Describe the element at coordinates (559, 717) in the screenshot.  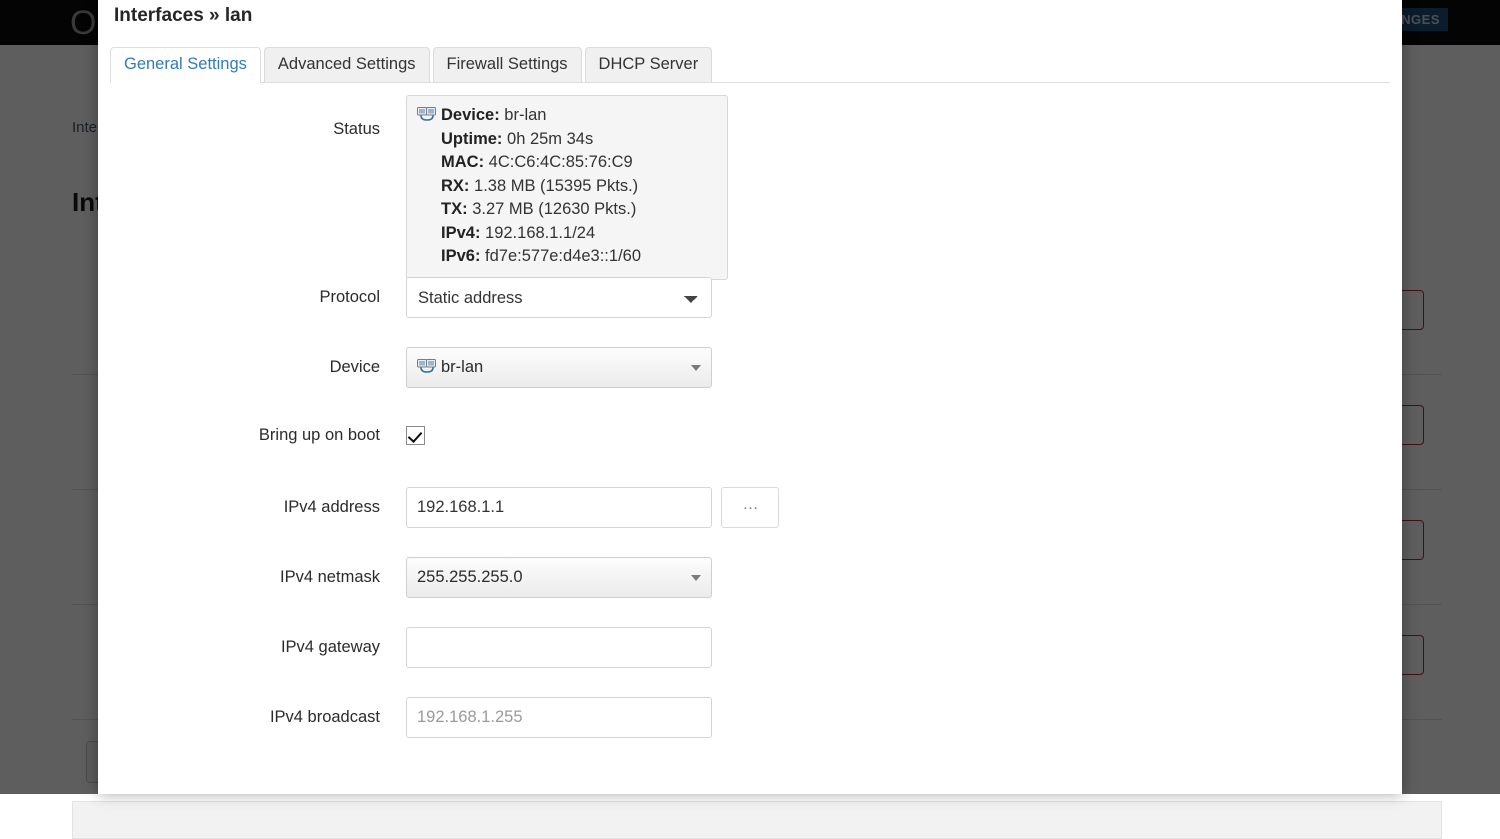
I see `ipv4-broadcast-input` at that location.